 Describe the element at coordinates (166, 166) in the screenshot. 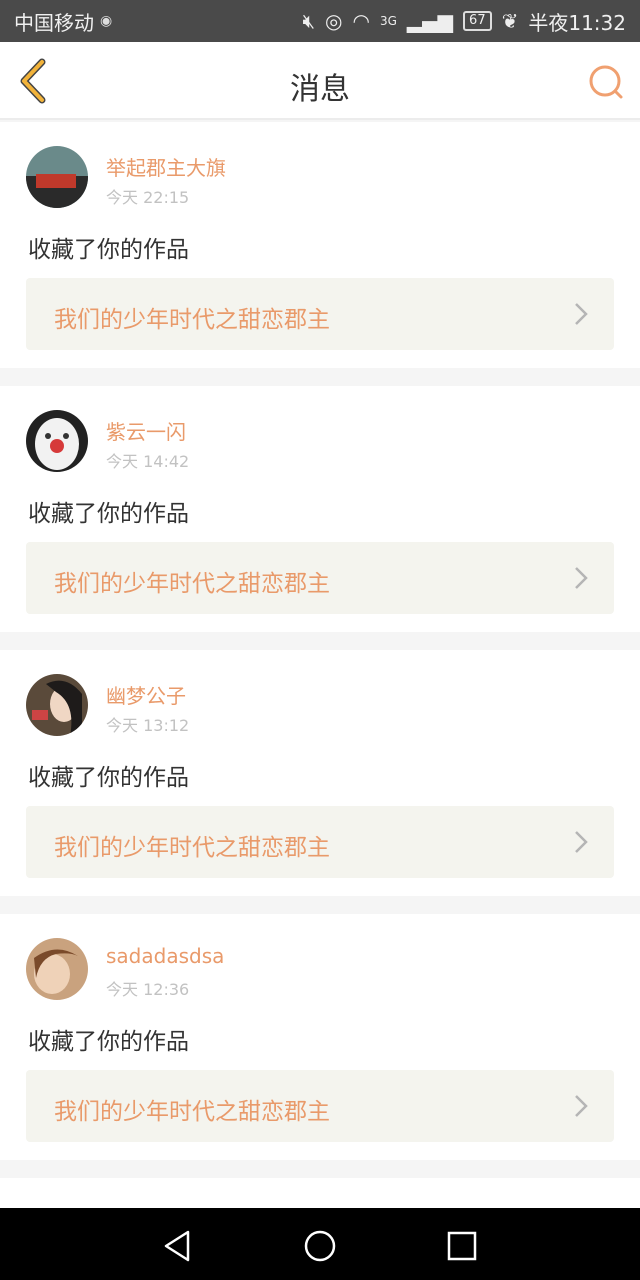

I see `user-name: 举起郡主大旗` at that location.